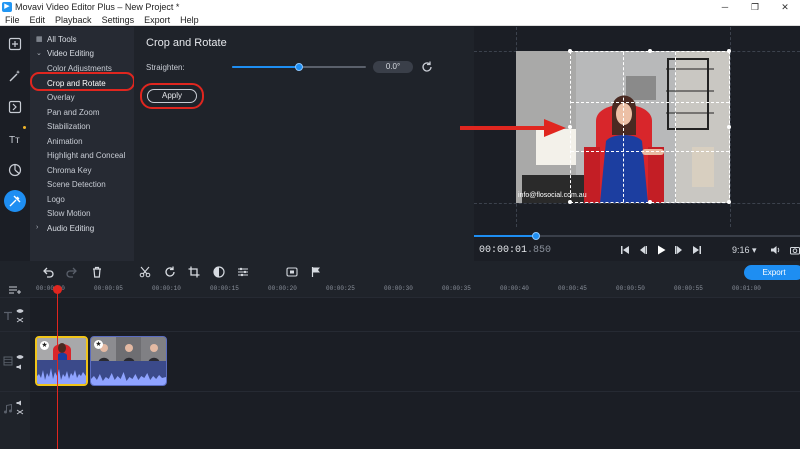  What do you see at coordinates (400, 20) in the screenshot?
I see `menu-bar: File Edit Playback Settings Export Help` at bounding box center [400, 20].